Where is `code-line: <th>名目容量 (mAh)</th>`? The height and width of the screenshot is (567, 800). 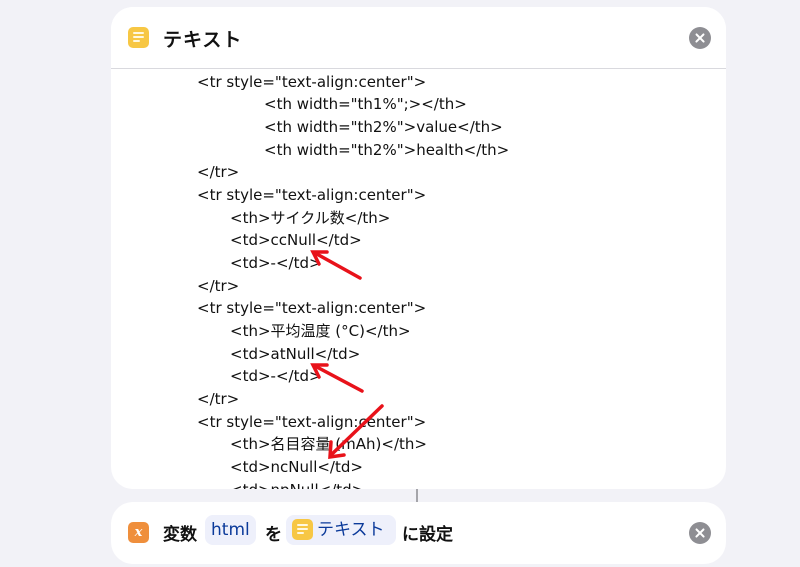 code-line: <th>名目容量 (mAh)</th> is located at coordinates (328, 444).